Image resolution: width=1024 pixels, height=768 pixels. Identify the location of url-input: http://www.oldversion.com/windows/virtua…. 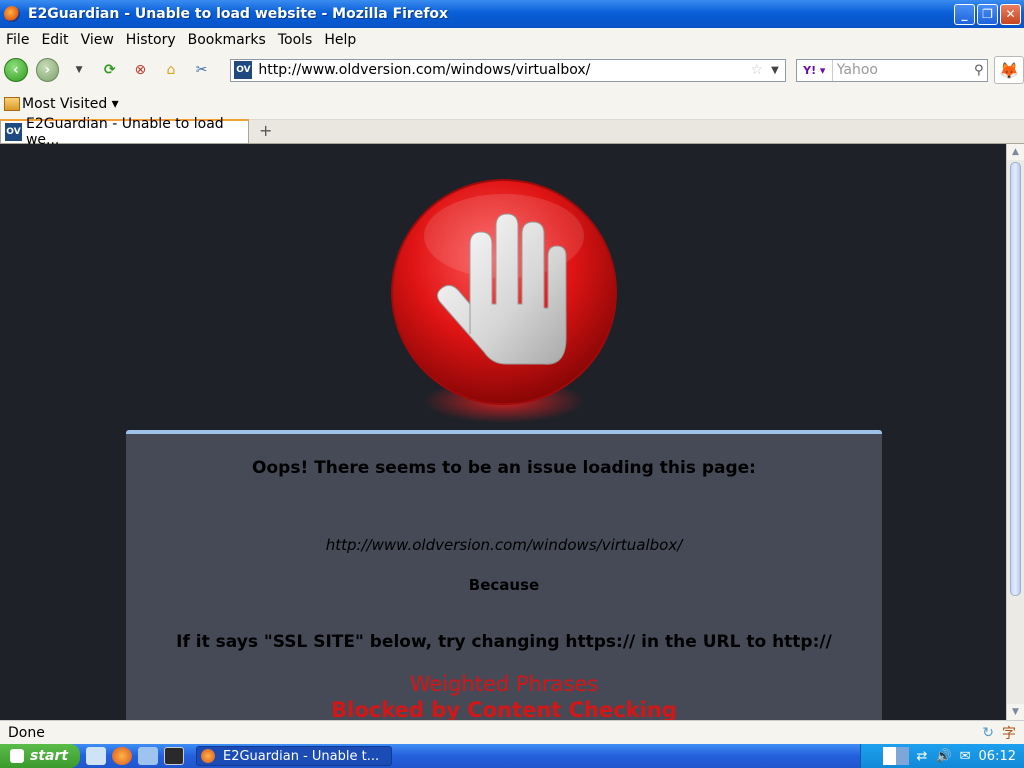
(504, 70).